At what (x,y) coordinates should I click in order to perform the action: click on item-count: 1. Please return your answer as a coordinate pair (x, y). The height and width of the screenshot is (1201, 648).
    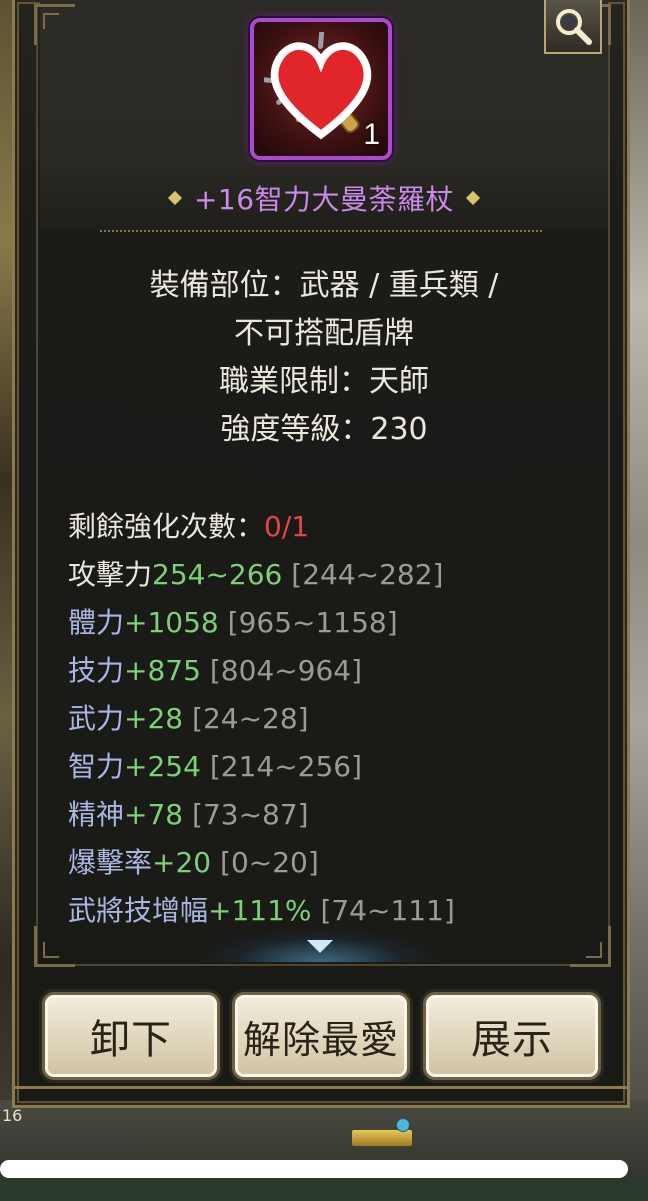
    Looking at the image, I should click on (371, 134).